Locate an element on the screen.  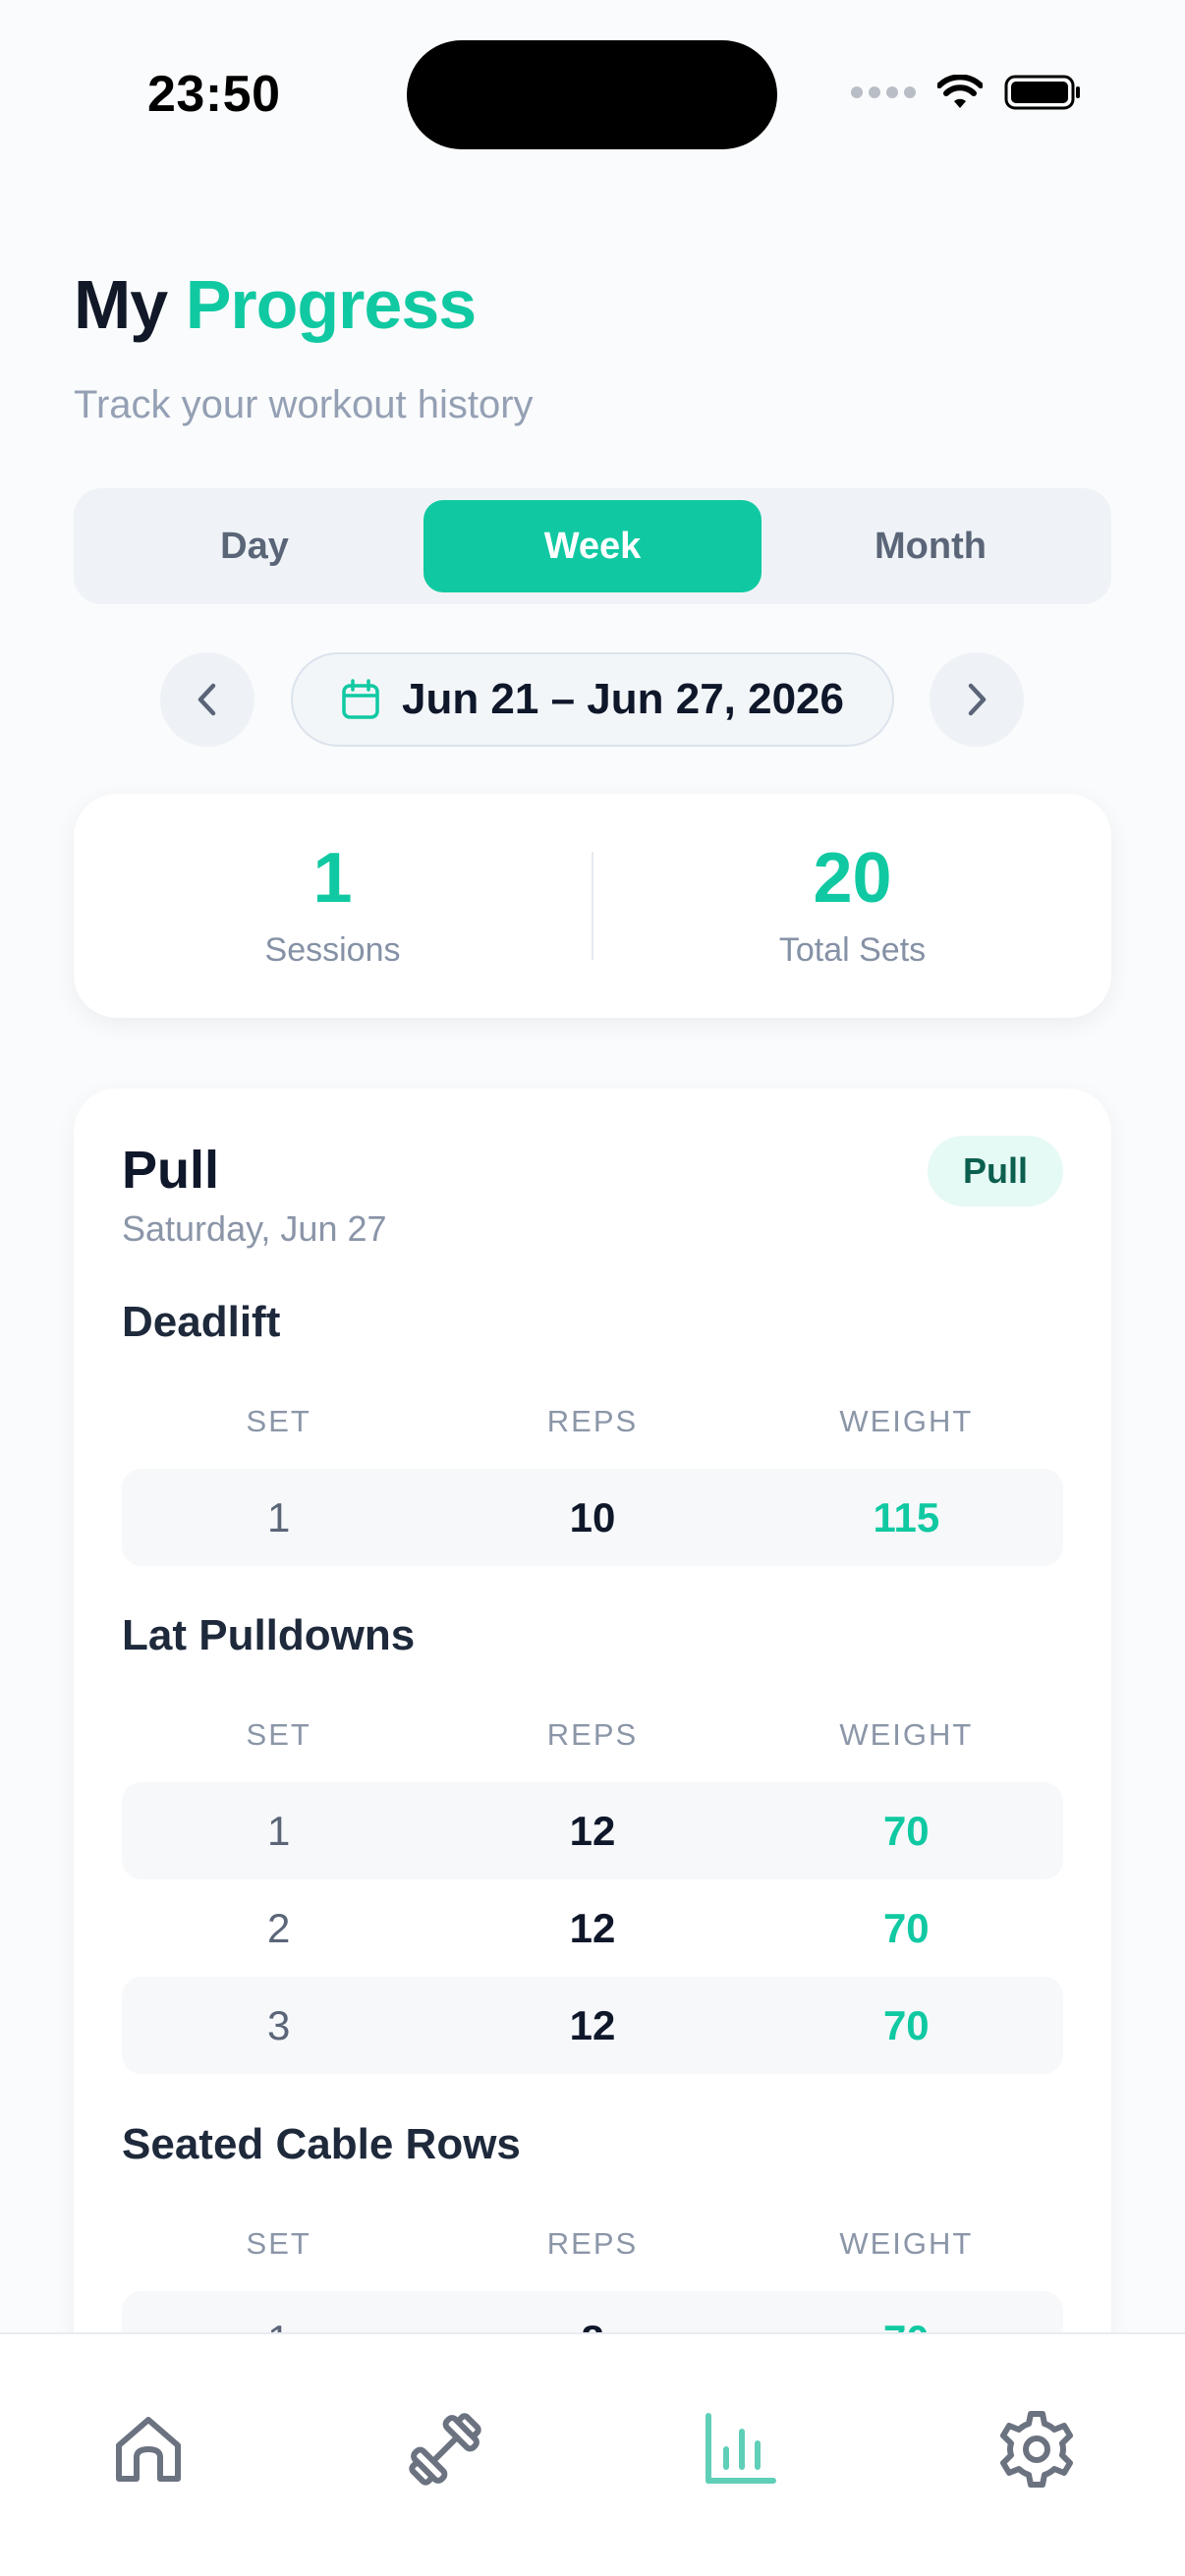
reps-value: 10 is located at coordinates (592, 1516).